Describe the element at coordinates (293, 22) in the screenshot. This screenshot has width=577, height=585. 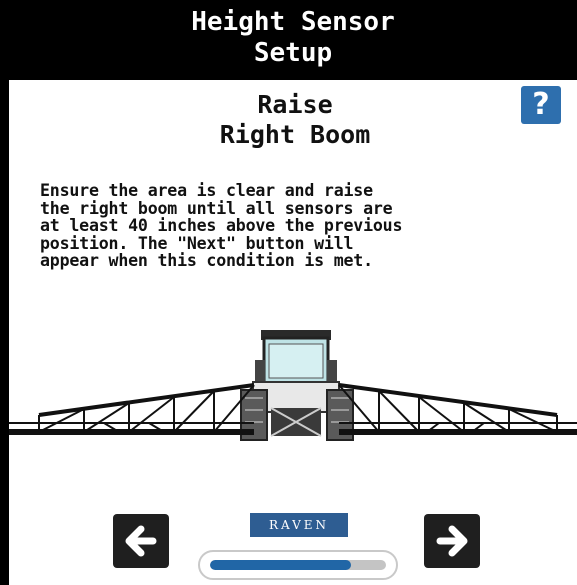
I see `header-title-line1: Height Sensor` at that location.